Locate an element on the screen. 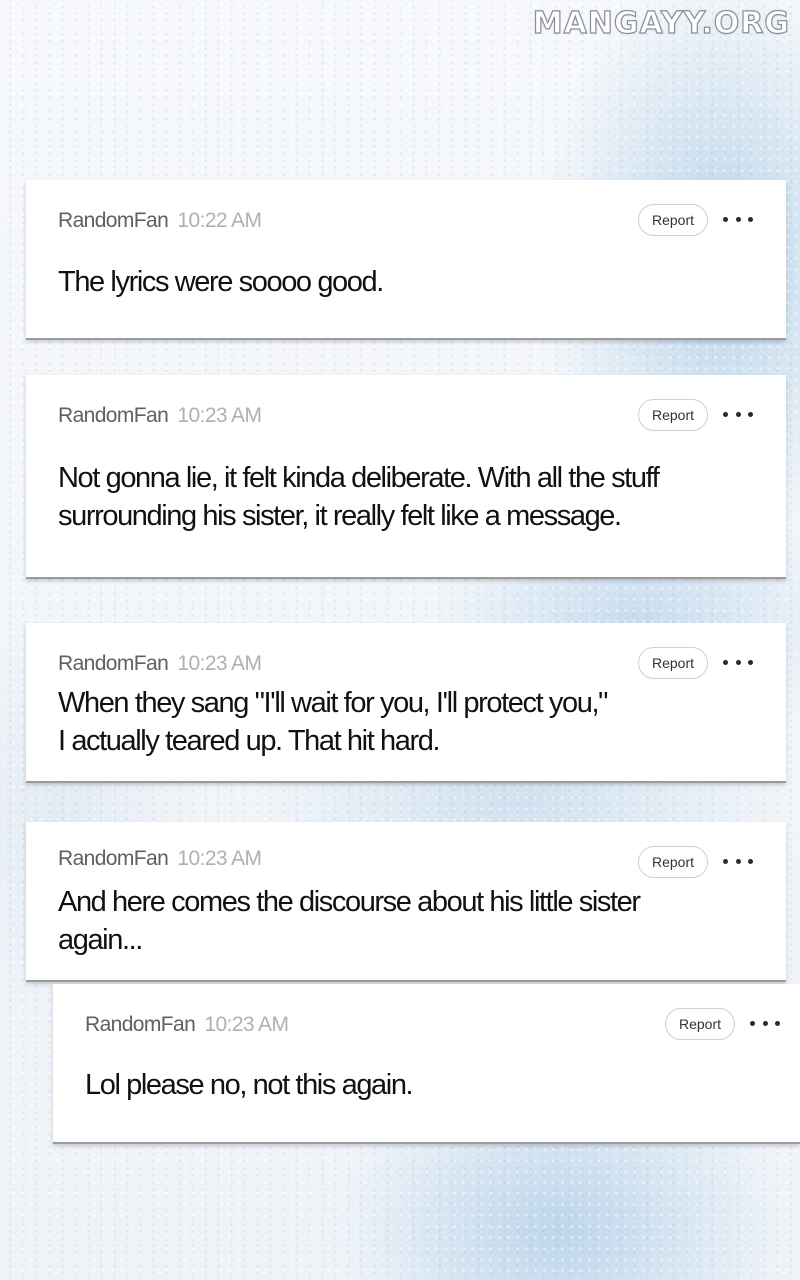 This screenshot has width=800, height=1280. comment-meta: RandomFan 10:22 AM is located at coordinates (160, 221).